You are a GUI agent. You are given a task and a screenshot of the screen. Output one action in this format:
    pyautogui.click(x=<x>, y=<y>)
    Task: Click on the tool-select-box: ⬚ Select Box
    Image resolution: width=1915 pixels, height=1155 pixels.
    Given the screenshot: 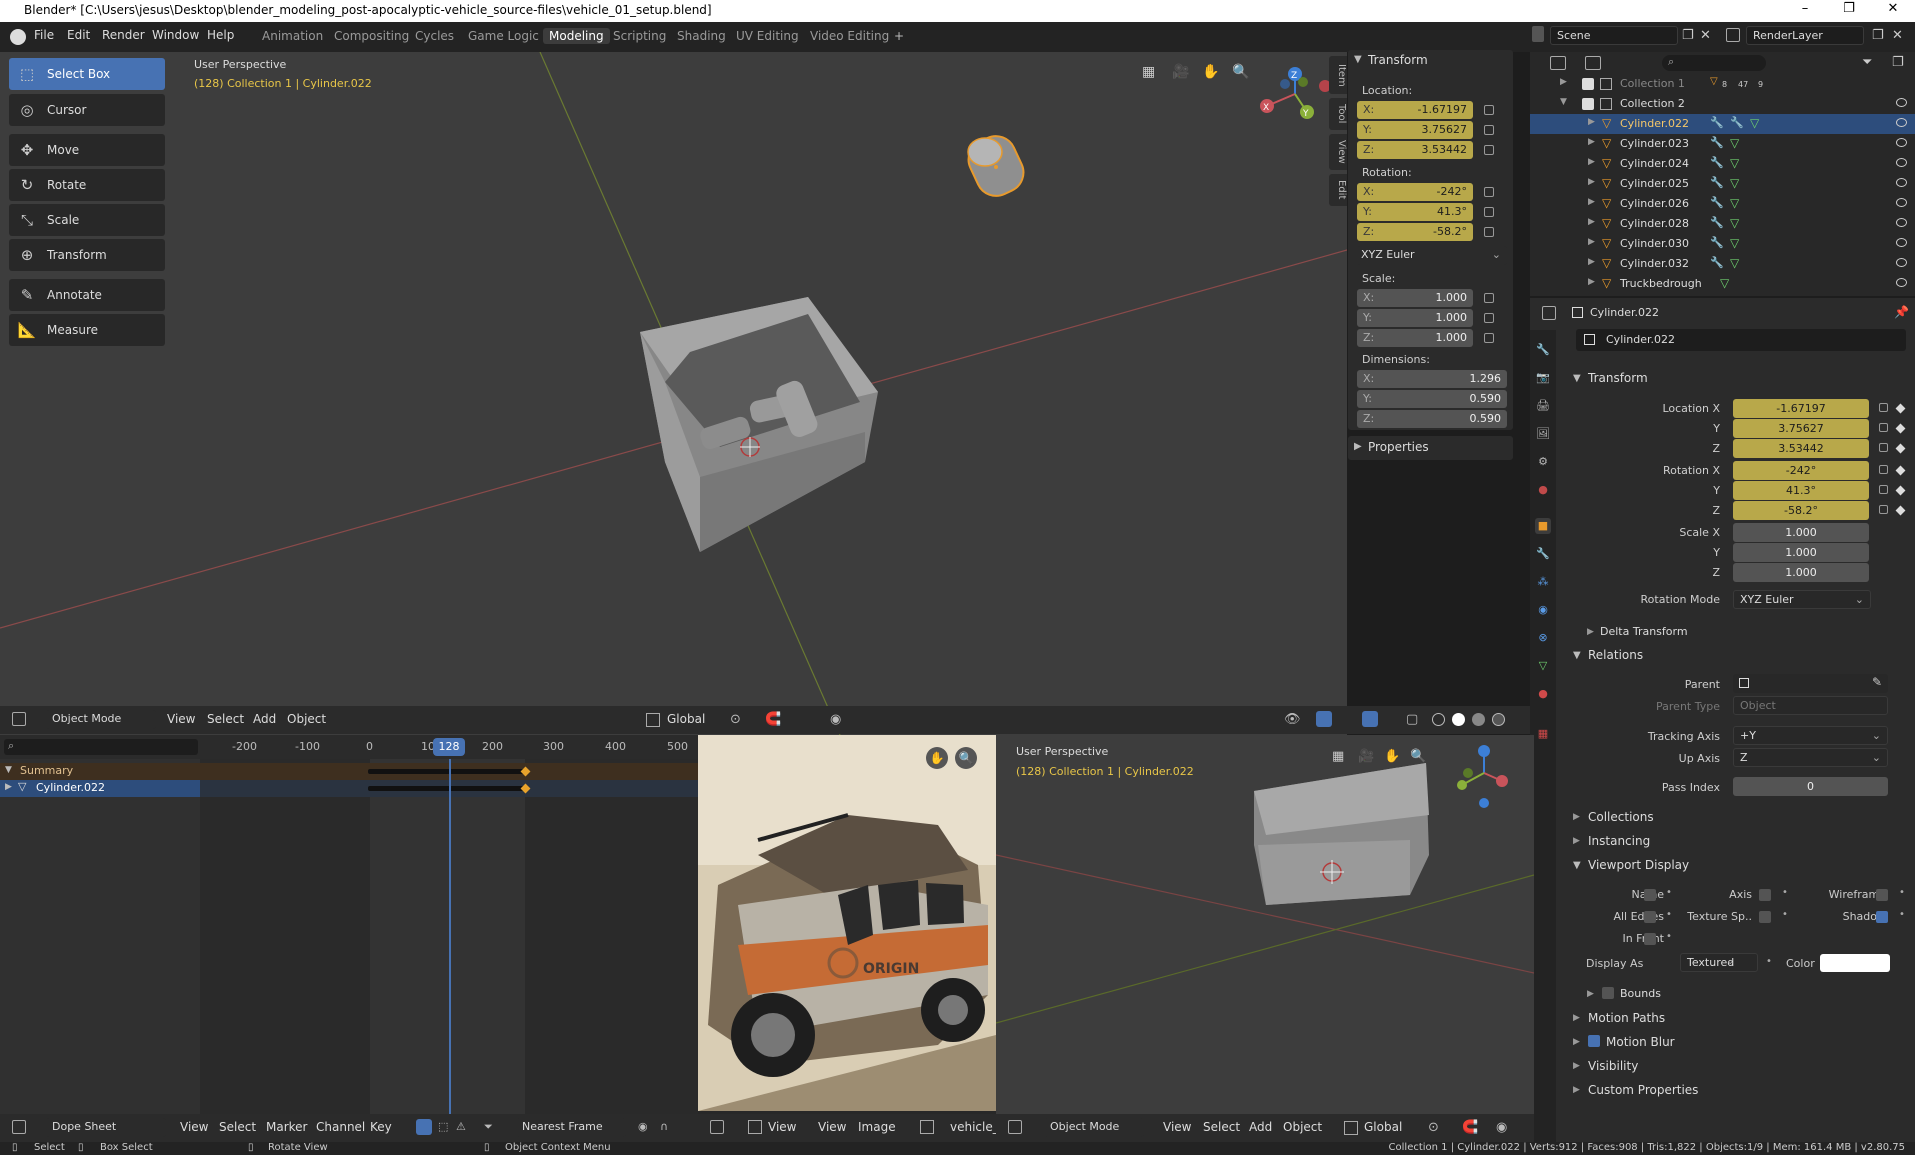 What is the action you would take?
    pyautogui.click(x=87, y=74)
    